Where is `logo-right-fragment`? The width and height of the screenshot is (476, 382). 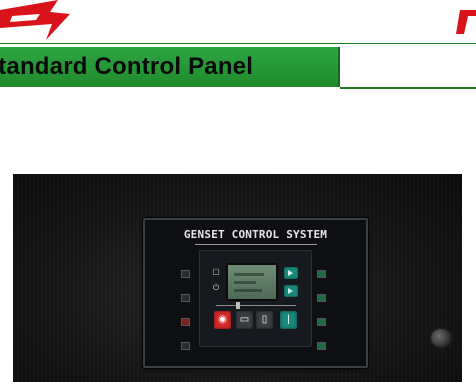 logo-right-fragment is located at coordinates (466, 22).